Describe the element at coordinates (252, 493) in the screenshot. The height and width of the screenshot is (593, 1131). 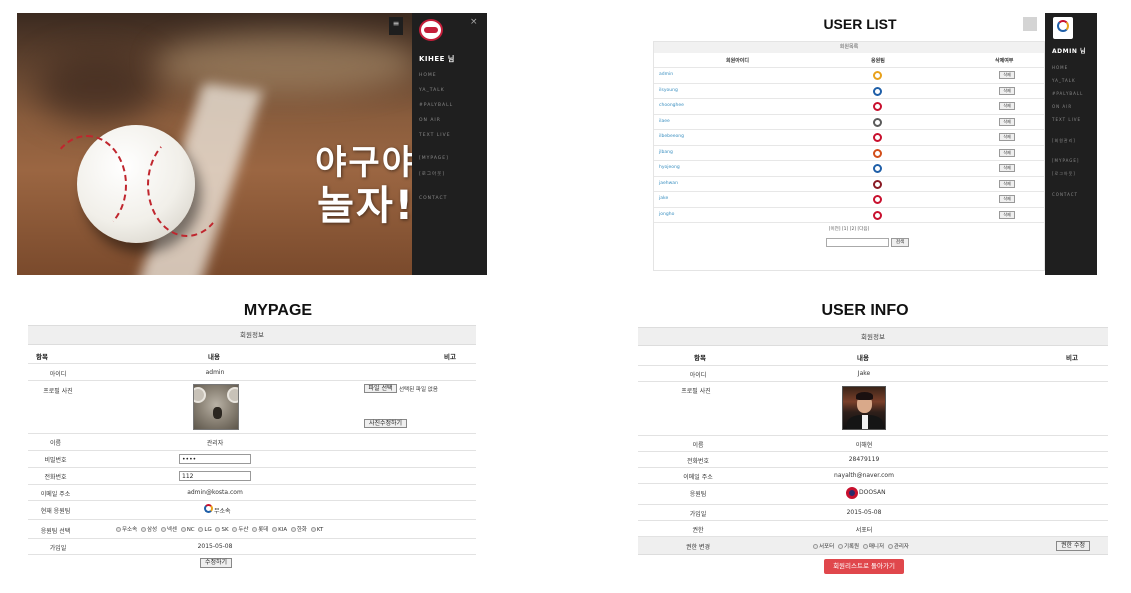
I see `table-row: 이메일 주소 admin@kosta.com` at that location.